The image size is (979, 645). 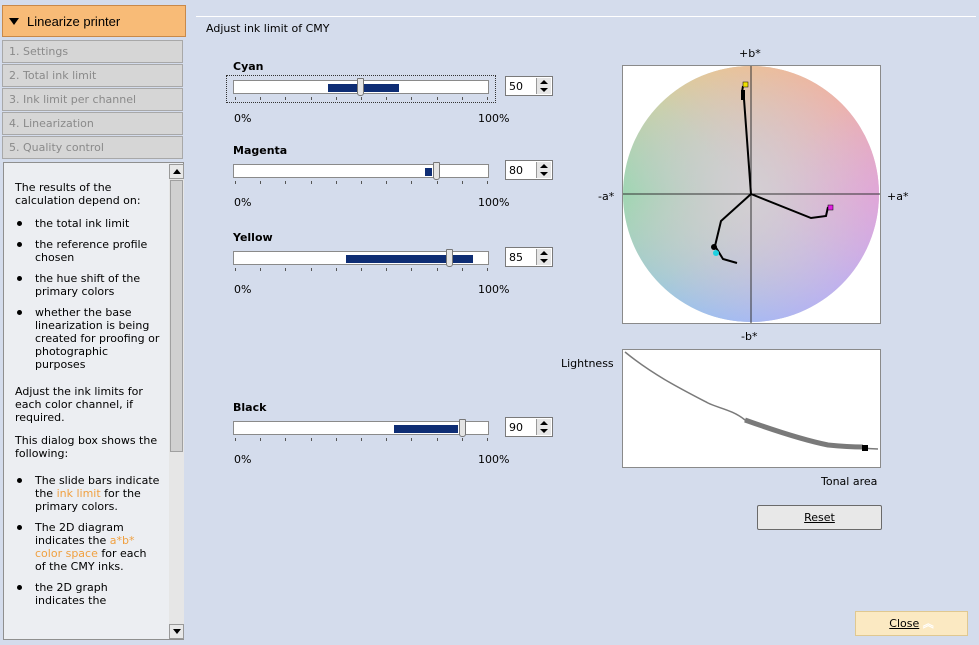 I want to click on cyan-marker, so click(x=716, y=253).